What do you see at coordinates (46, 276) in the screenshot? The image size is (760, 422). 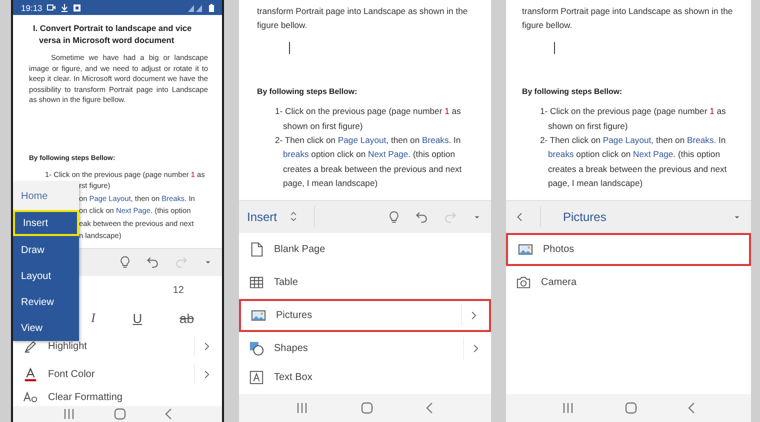 I see `menu-tab: Layout` at bounding box center [46, 276].